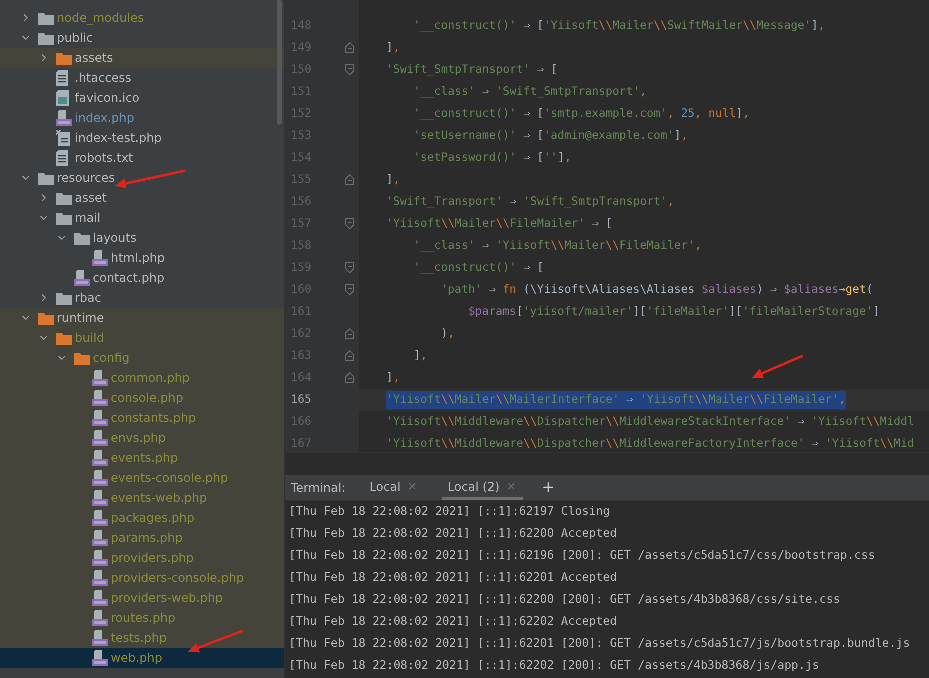  I want to click on tree-item: envs.php, so click(142, 438).